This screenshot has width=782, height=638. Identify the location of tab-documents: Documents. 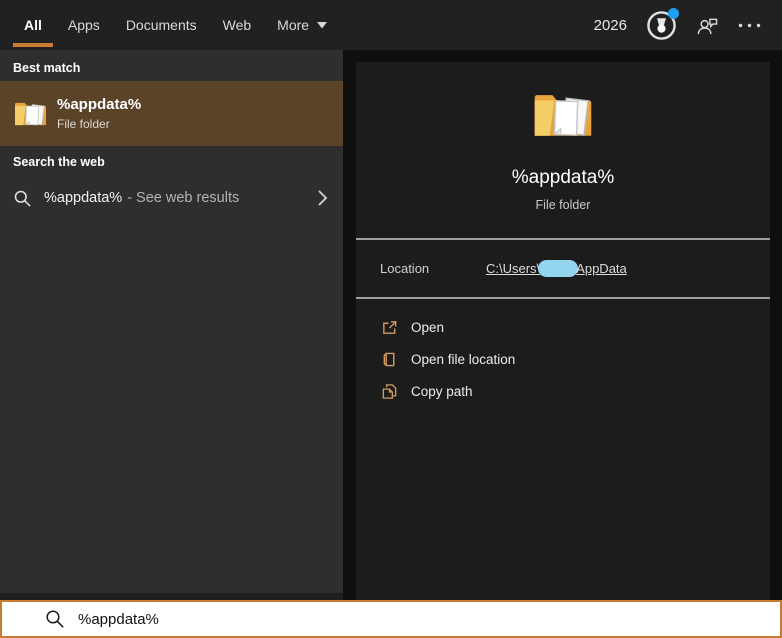
(161, 25).